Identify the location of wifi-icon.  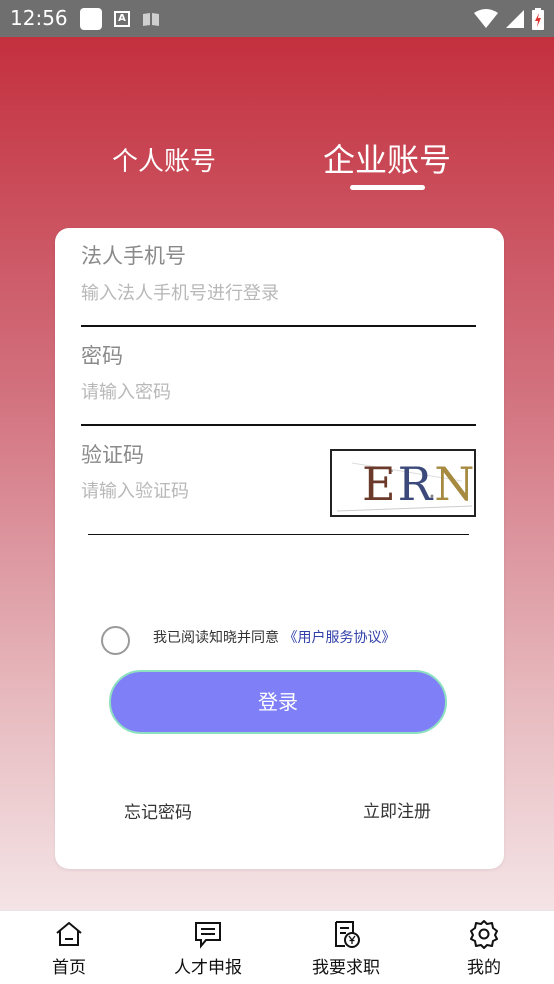
(486, 18).